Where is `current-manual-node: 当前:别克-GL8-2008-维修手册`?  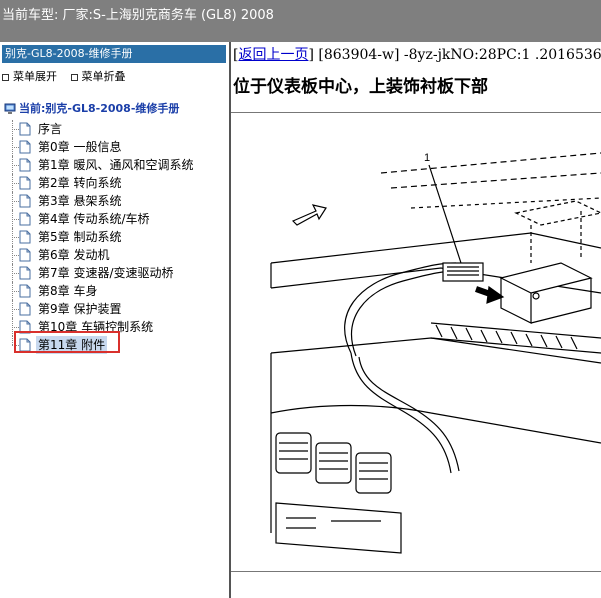
current-manual-node: 当前:别克-GL8-2008-维修手册 is located at coordinates (91, 108).